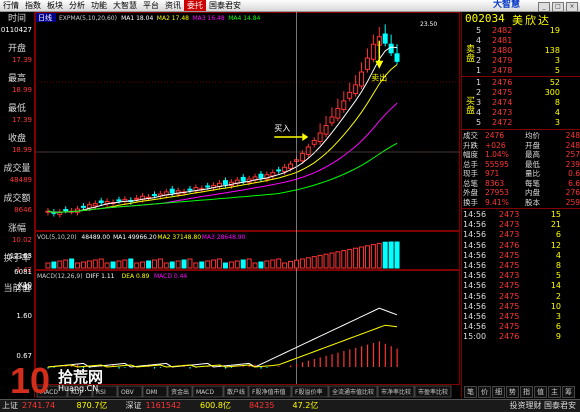 The image size is (580, 412). I want to click on stat-key: 换手, so click(470, 202).